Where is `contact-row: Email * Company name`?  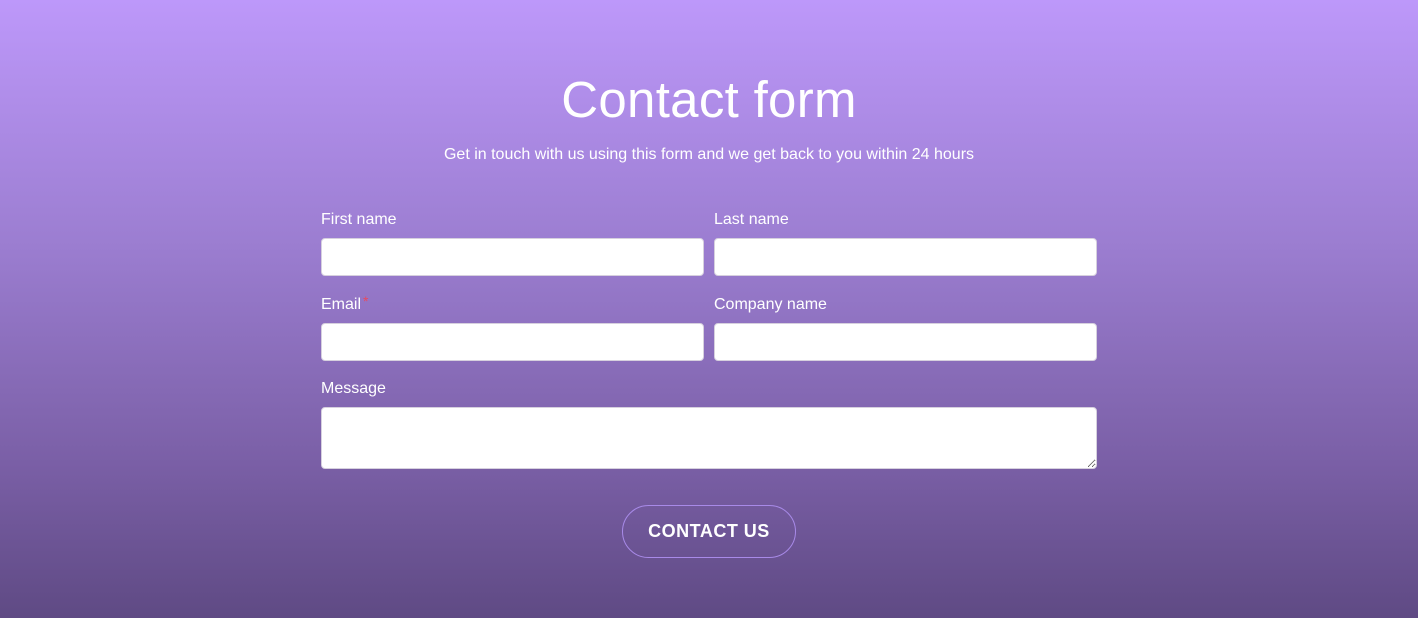
contact-row: Email * Company name is located at coordinates (709, 327).